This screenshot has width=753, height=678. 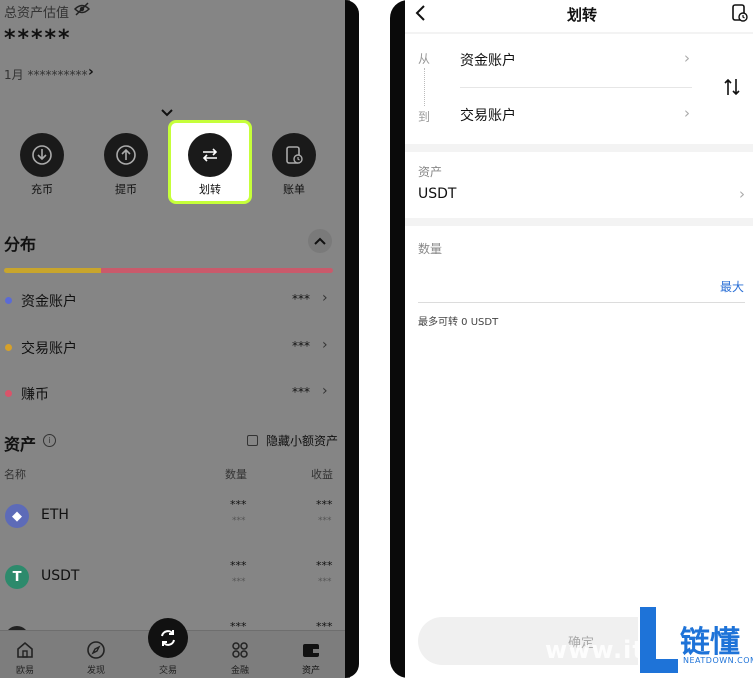 I want to click on trade-nav-button, so click(x=168, y=638).